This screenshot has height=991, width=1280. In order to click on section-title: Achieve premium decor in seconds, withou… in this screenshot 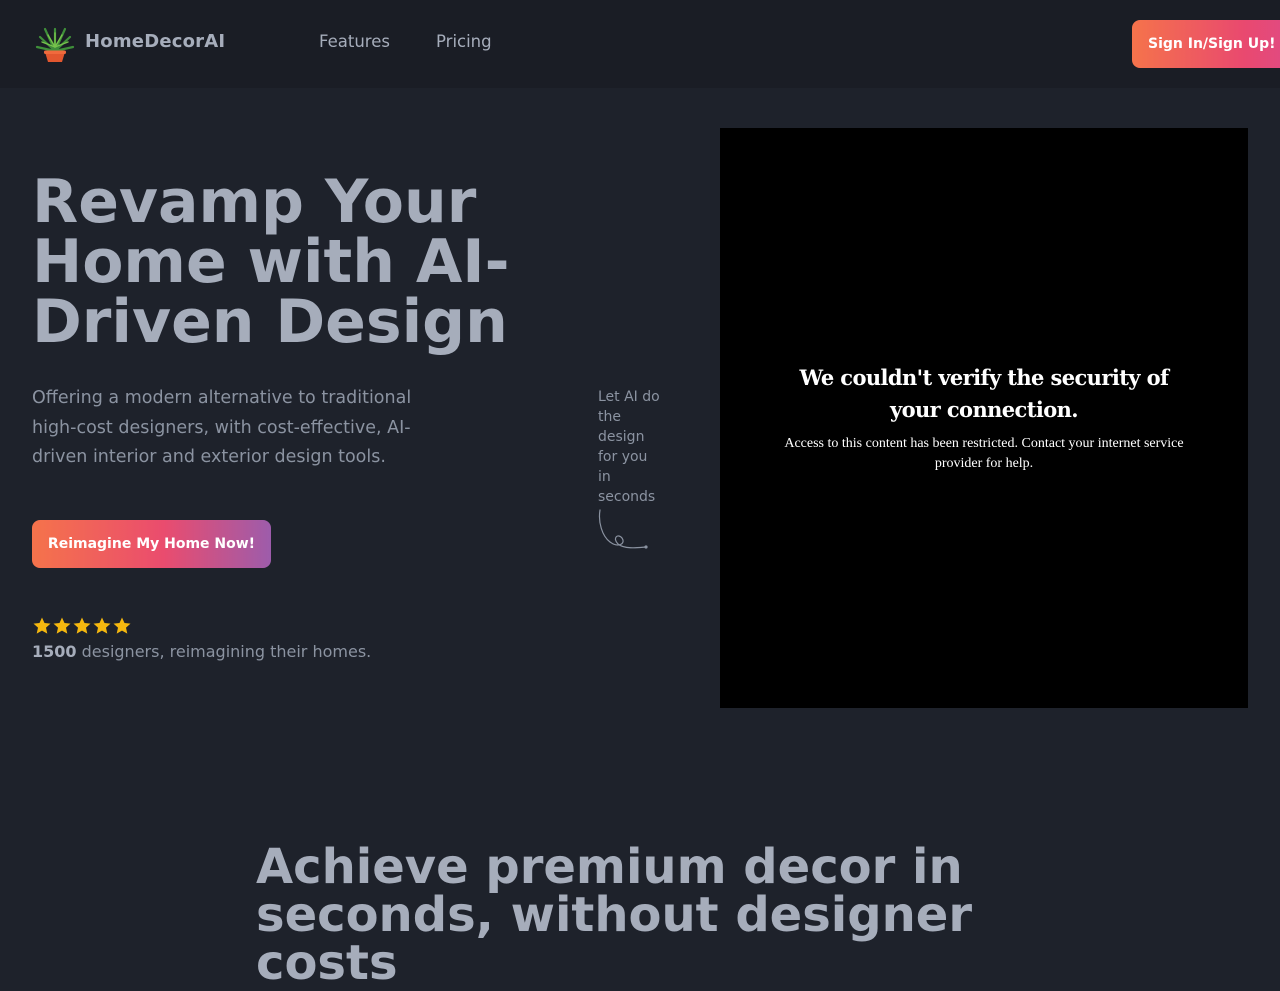, I will do `click(614, 915)`.